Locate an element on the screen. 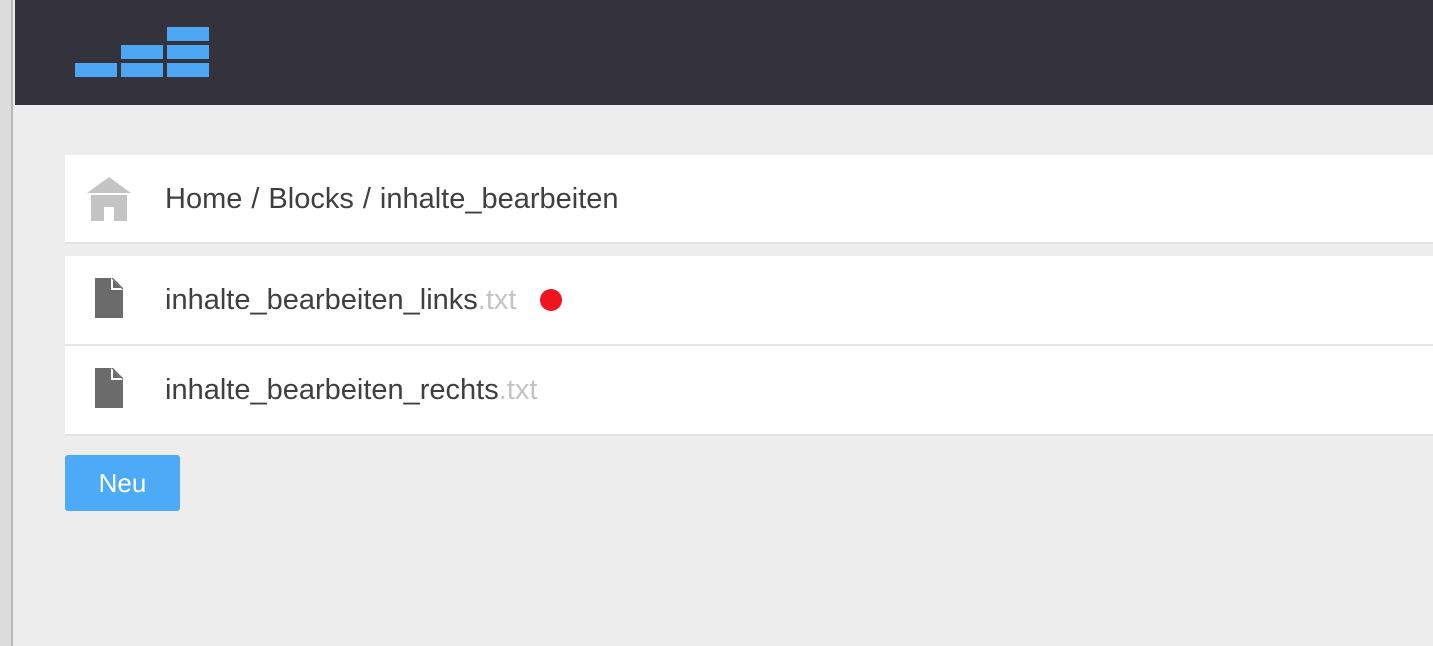  breadcrumb-item-current: inhalte_bearbeiten is located at coordinates (499, 198).